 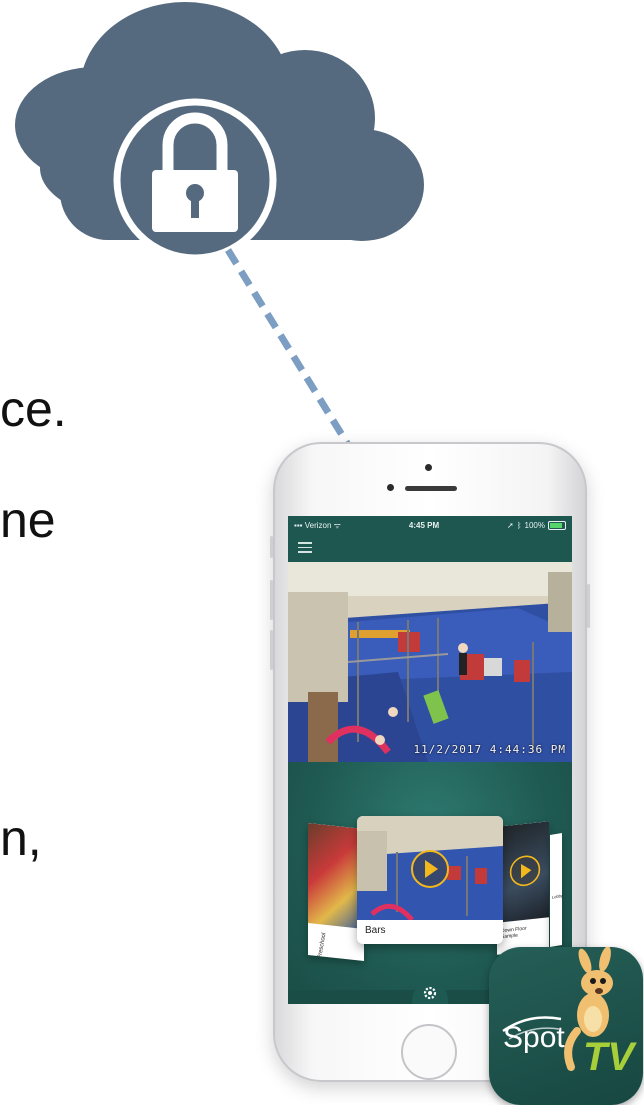 What do you see at coordinates (557, 896) in the screenshot?
I see `camera-card-label: Lobby` at bounding box center [557, 896].